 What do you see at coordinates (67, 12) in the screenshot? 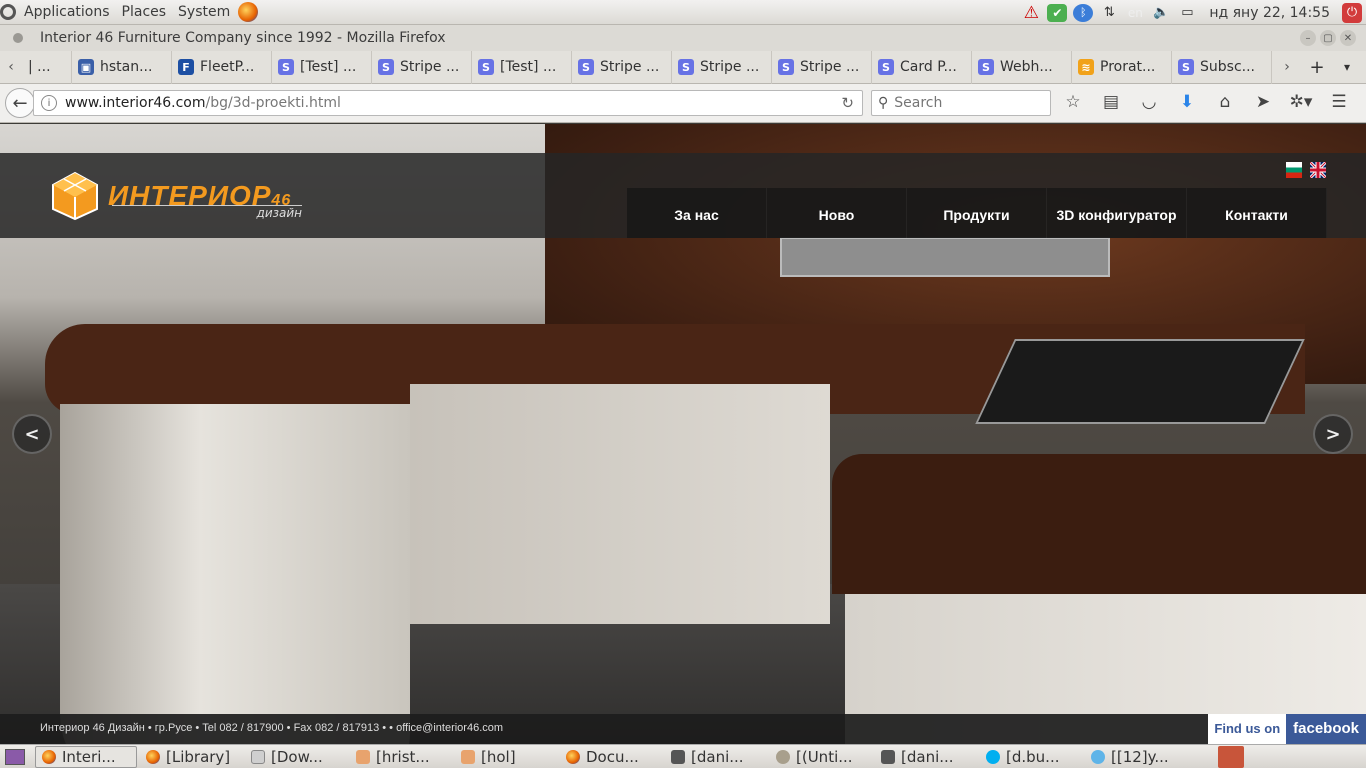
I see `applications-menu: Applications` at bounding box center [67, 12].